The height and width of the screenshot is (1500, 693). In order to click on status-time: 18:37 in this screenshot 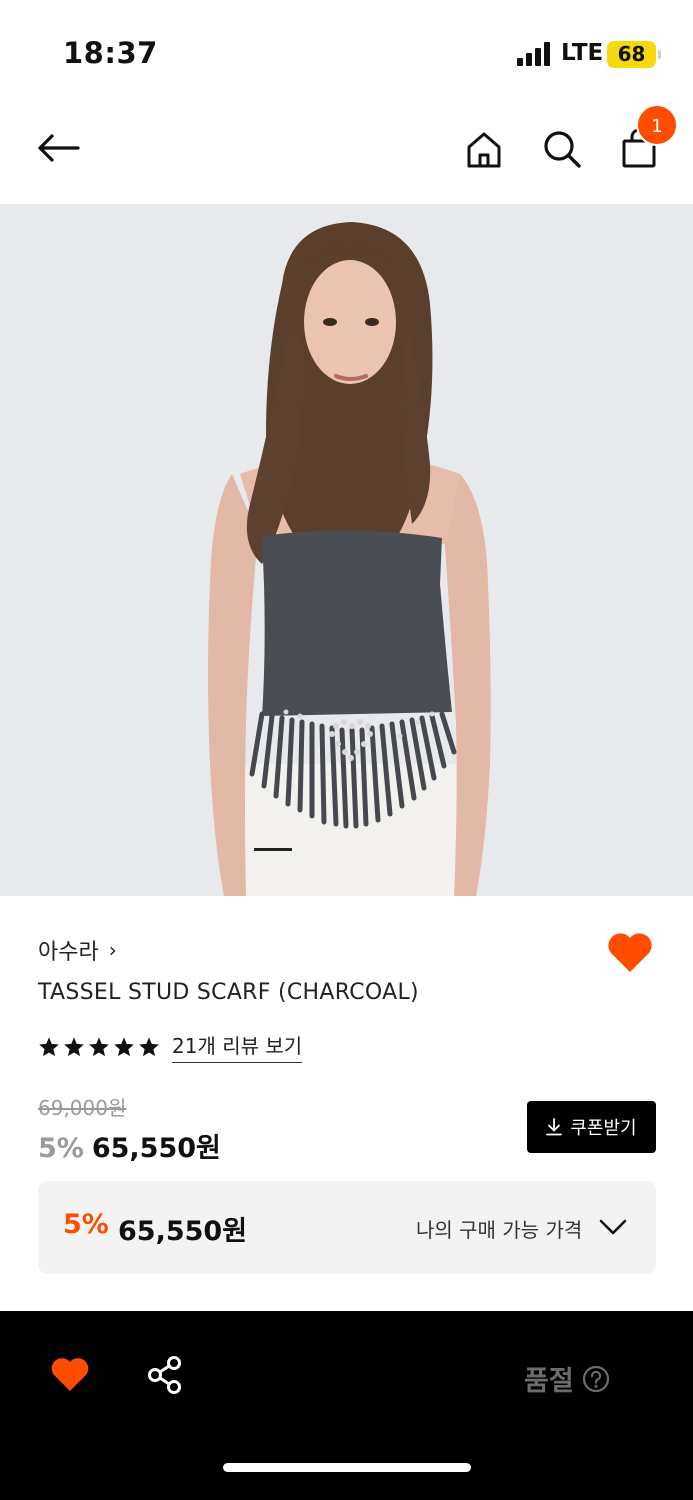, I will do `click(110, 53)`.